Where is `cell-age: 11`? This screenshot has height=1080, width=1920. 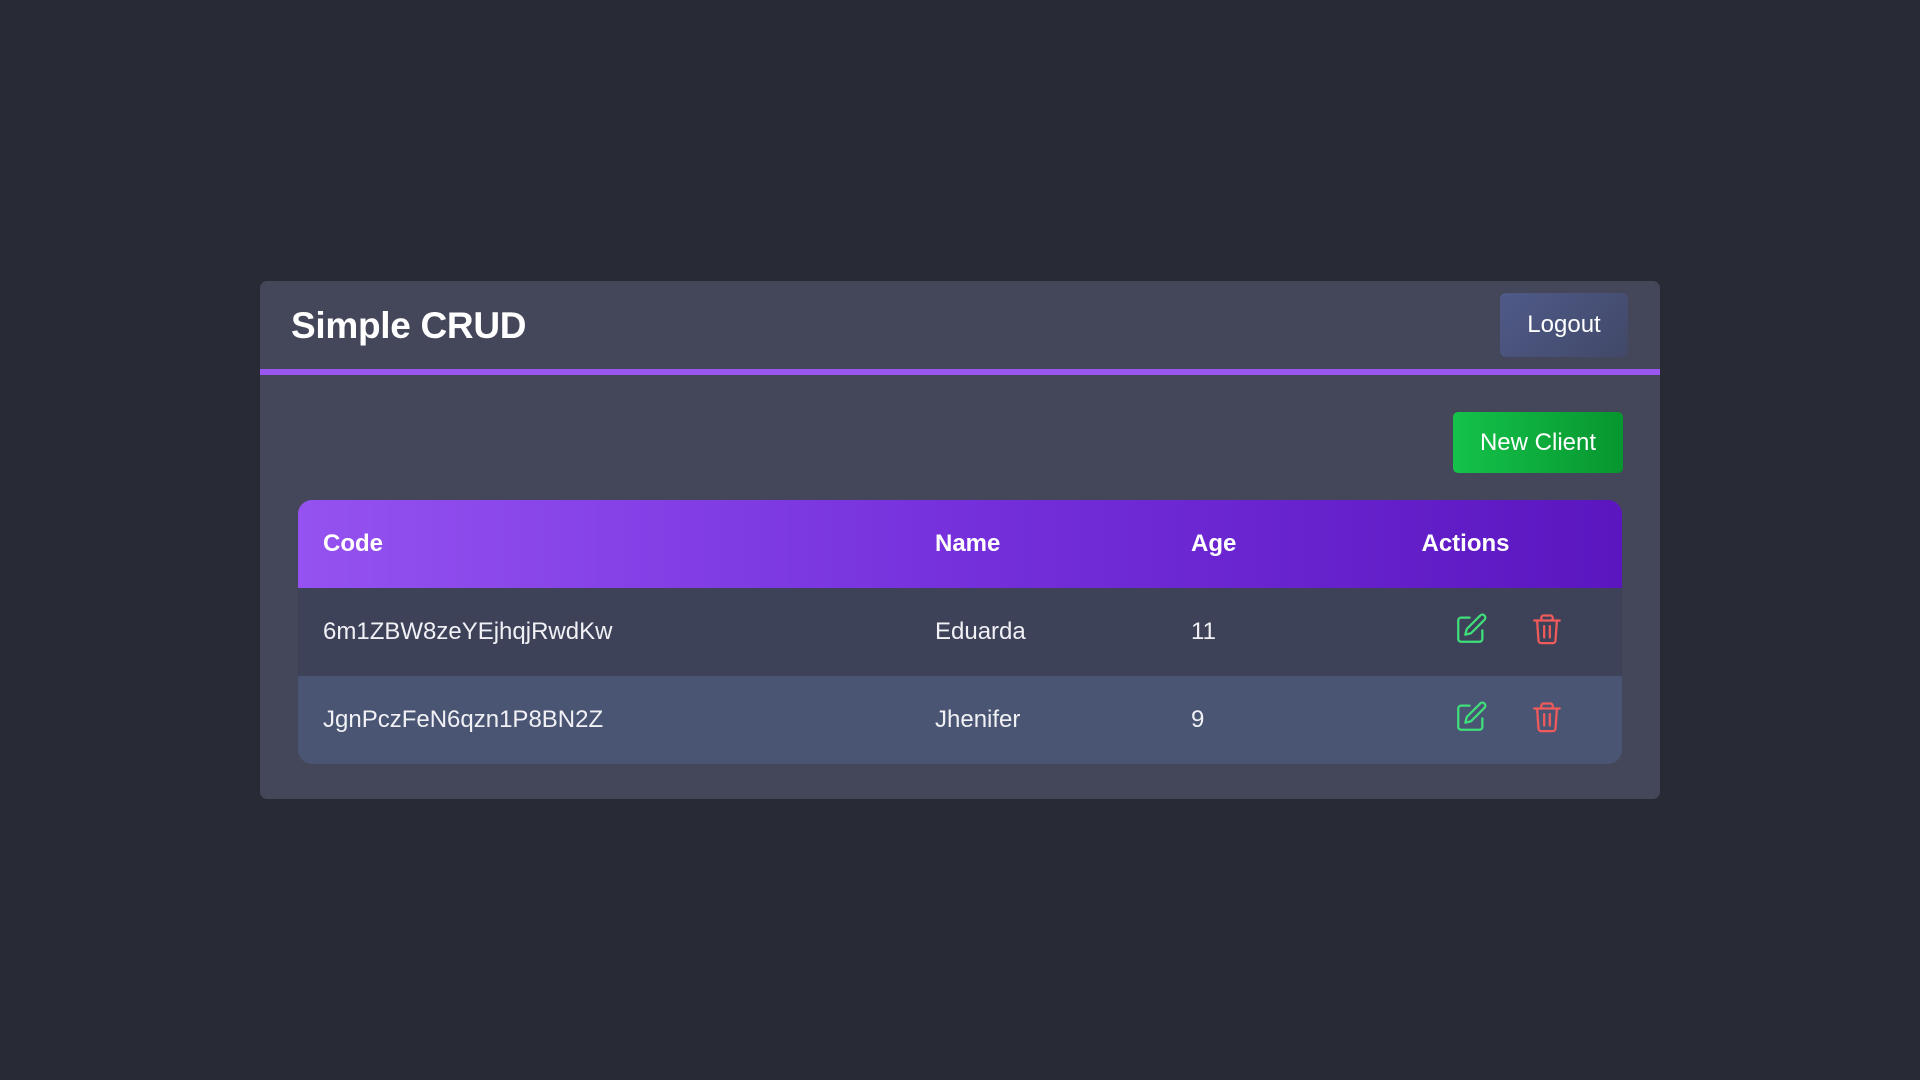 cell-age: 11 is located at coordinates (1203, 631).